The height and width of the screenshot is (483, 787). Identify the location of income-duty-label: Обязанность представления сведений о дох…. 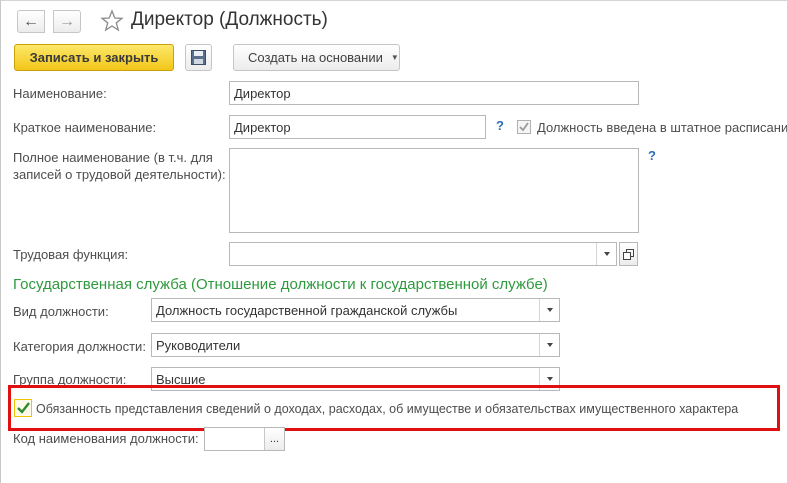
(387, 409).